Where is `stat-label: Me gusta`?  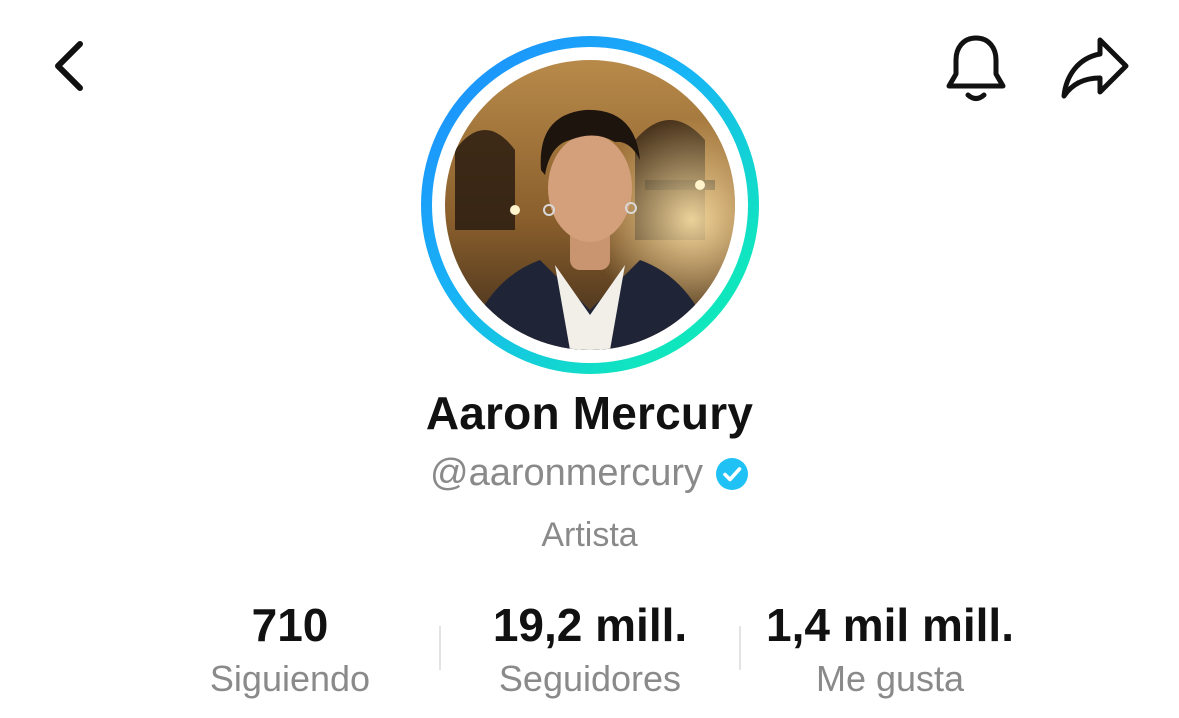 stat-label: Me gusta is located at coordinates (890, 678).